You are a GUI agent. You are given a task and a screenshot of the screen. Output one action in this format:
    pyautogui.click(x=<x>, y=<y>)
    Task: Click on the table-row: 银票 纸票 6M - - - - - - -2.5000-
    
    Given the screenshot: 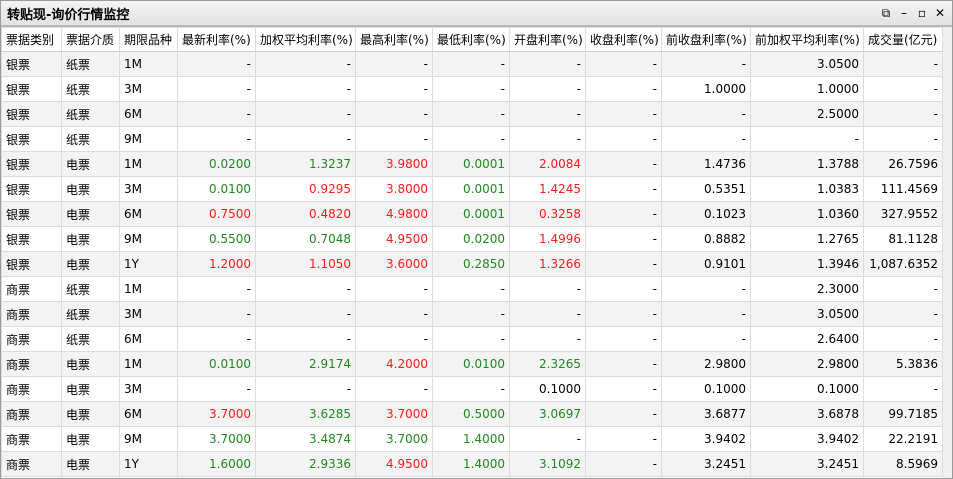 What is the action you would take?
    pyautogui.click(x=472, y=114)
    